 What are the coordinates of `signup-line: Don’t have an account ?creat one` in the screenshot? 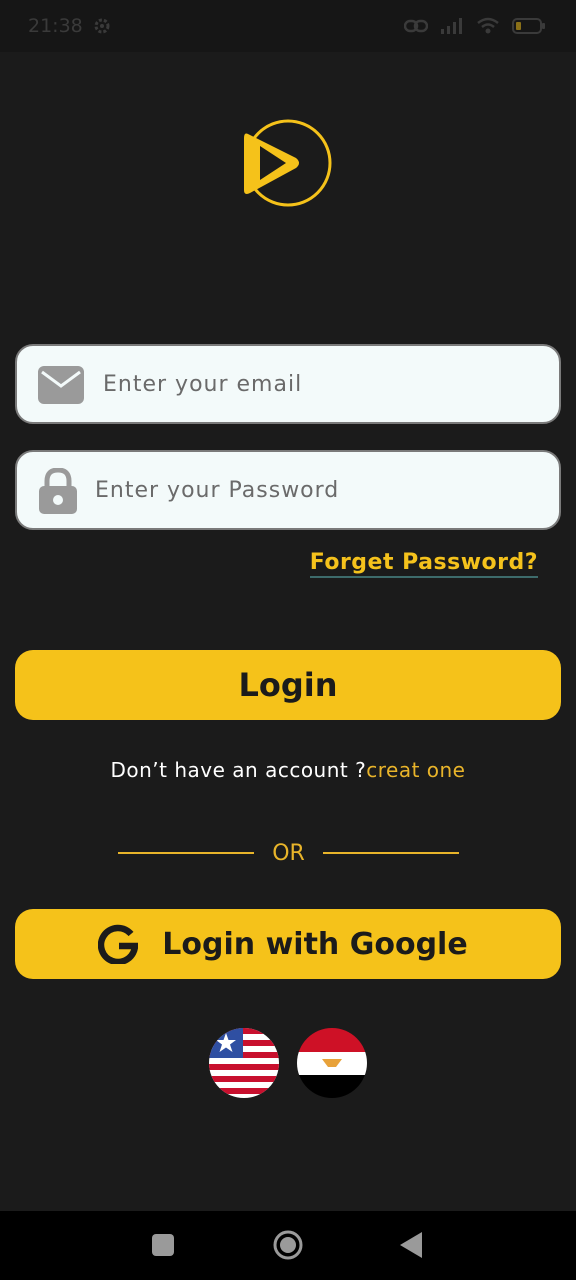 It's located at (288, 770).